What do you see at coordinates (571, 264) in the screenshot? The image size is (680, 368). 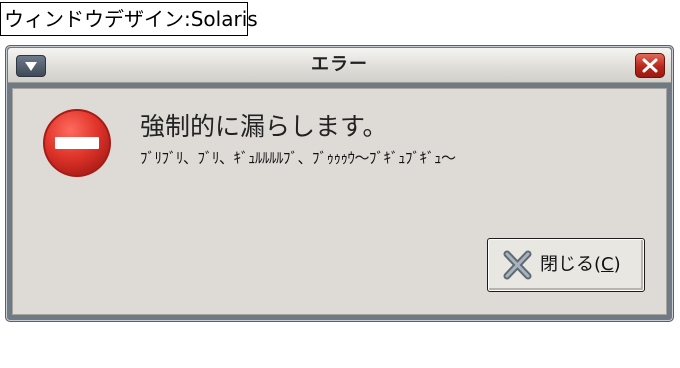 I see `close-button-text: 閉じる(` at bounding box center [571, 264].